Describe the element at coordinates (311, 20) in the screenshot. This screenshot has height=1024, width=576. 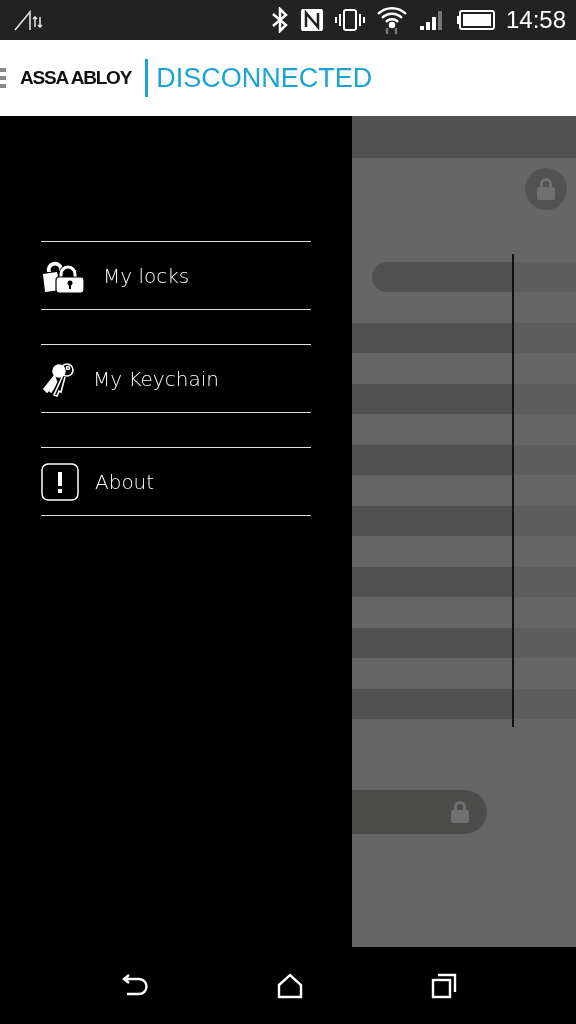
I see `nfc-icon` at that location.